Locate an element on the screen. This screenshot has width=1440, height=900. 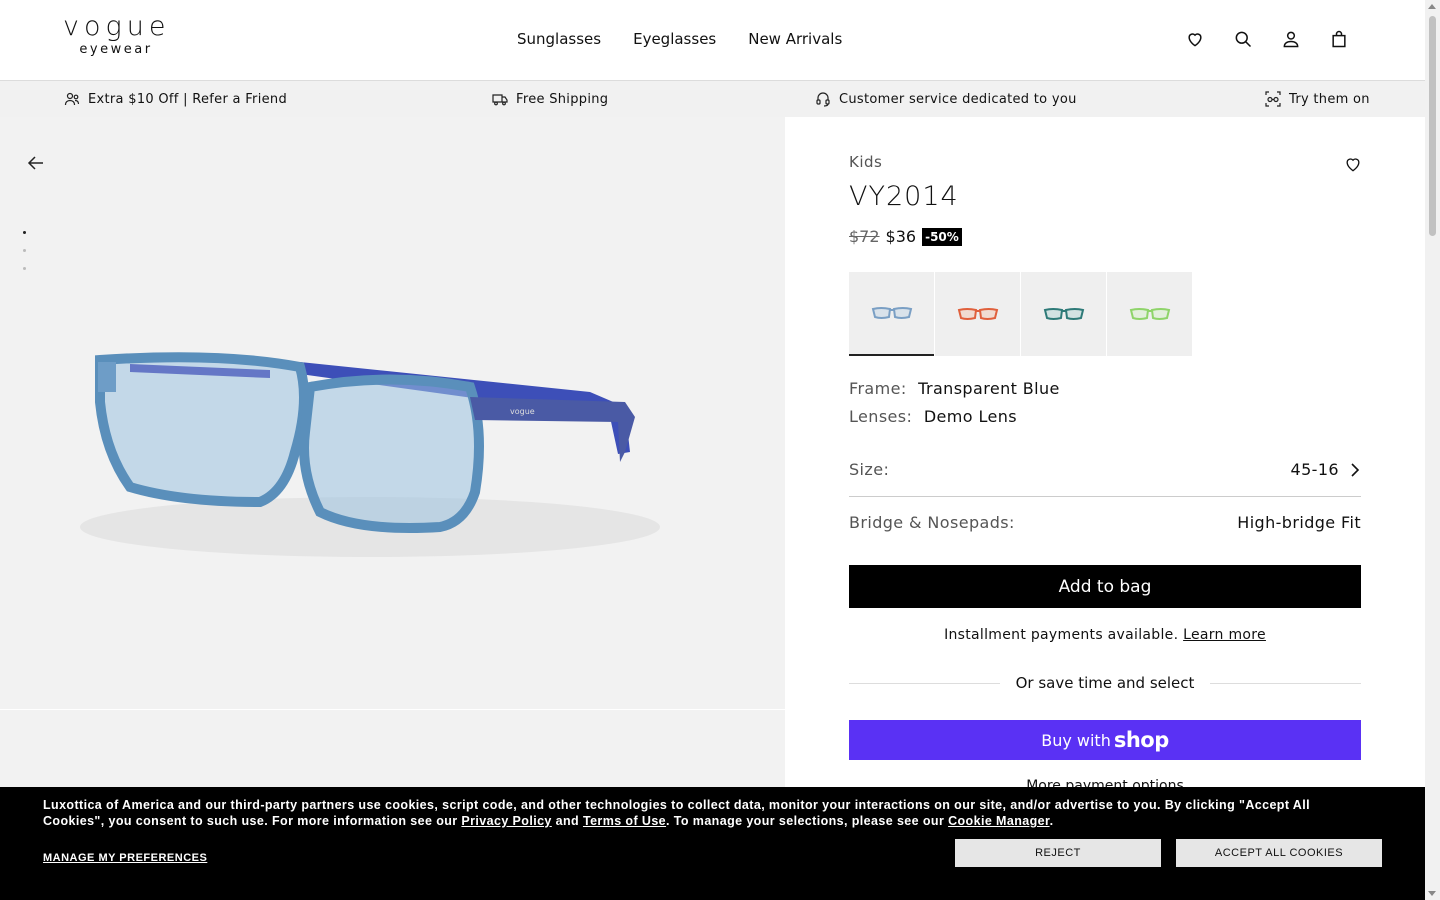
lenses-value: Demo Lens is located at coordinates (970, 416).